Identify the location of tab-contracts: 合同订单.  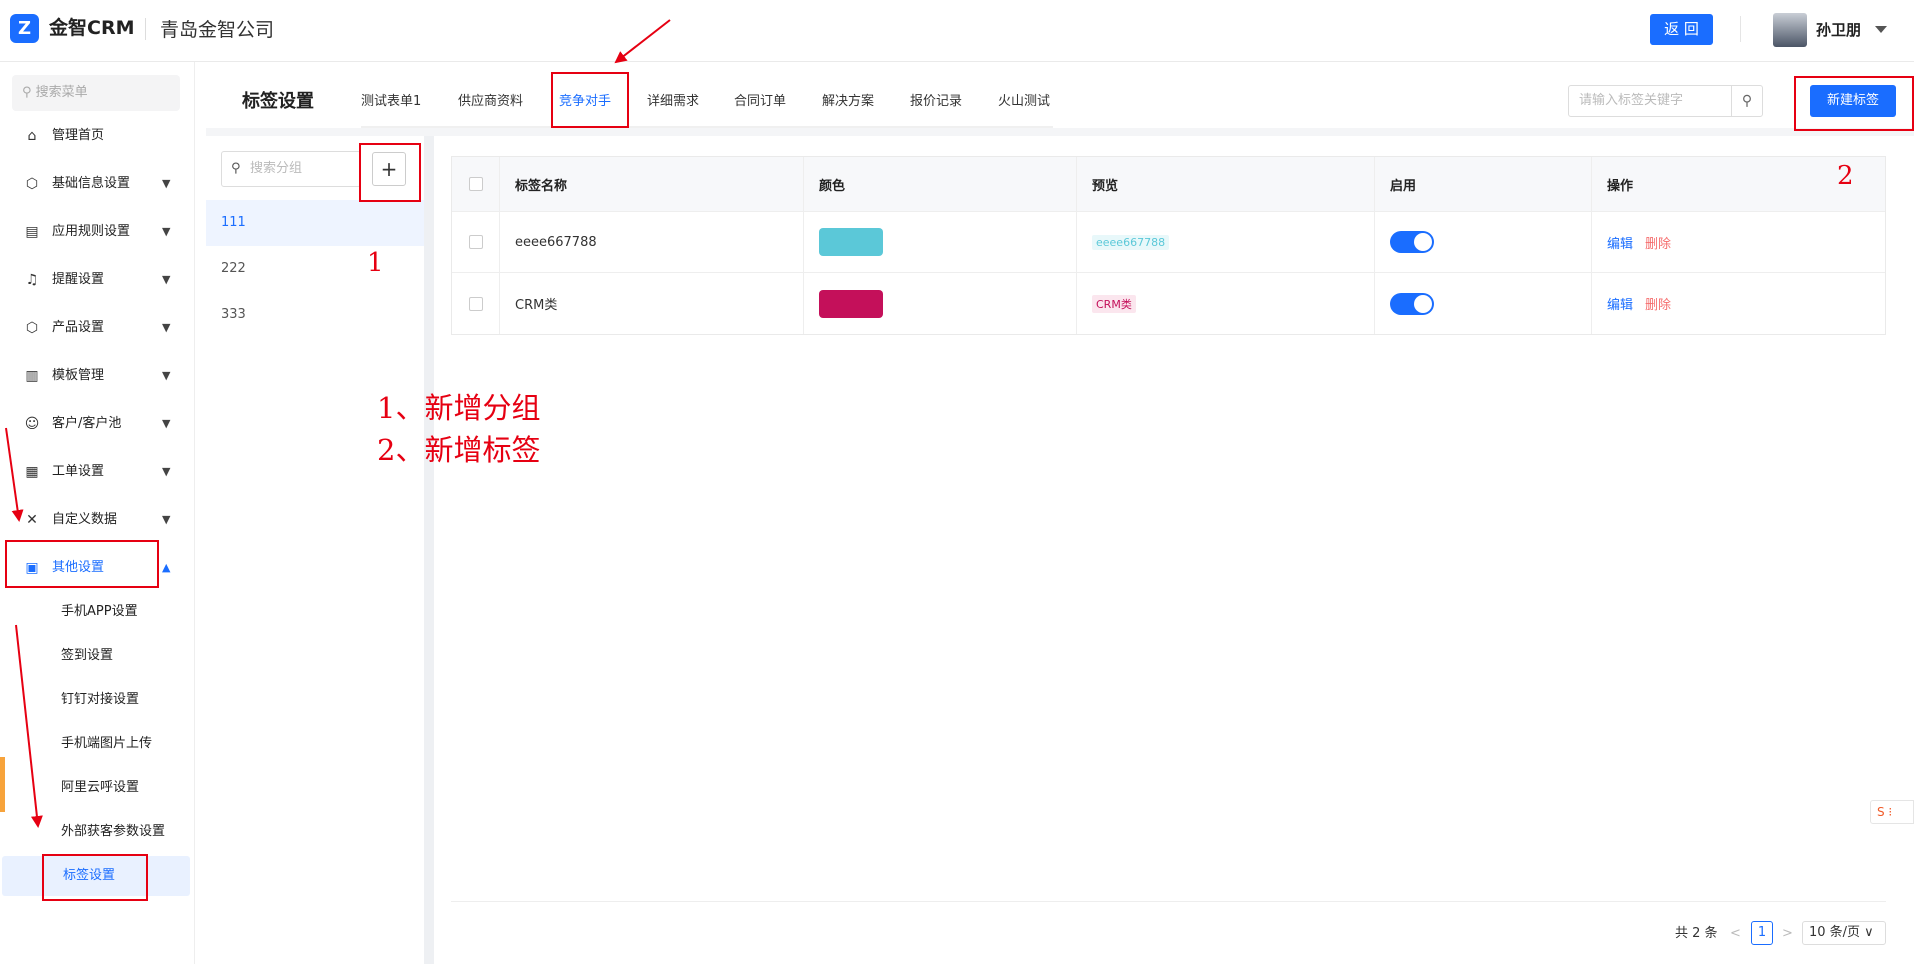
(760, 102).